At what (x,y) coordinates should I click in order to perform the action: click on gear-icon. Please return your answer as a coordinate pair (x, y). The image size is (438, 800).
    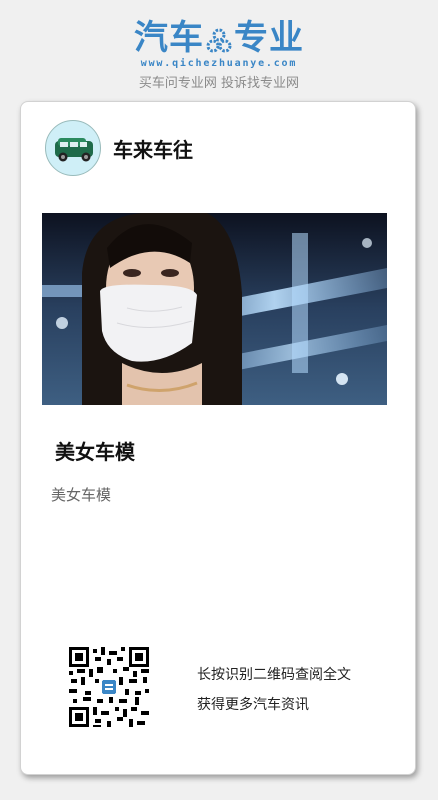
    Looking at the image, I should click on (219, 40).